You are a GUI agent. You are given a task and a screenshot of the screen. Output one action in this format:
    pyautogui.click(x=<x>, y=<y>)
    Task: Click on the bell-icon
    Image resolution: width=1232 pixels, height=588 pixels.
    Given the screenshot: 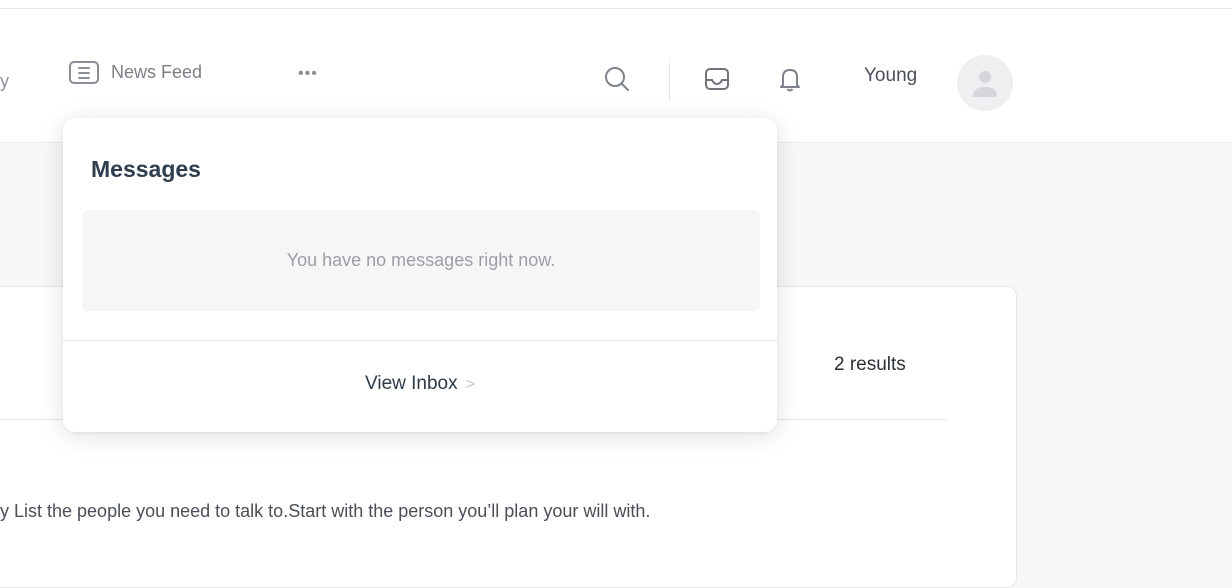 What is the action you would take?
    pyautogui.click(x=790, y=80)
    